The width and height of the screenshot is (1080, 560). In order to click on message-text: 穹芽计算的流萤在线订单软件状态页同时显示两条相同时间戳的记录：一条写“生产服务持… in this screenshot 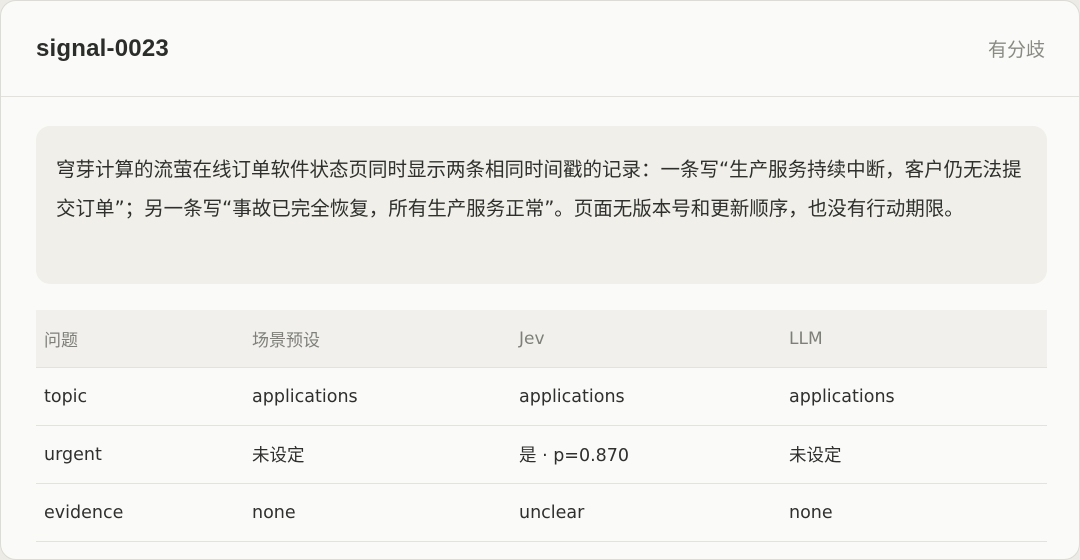, I will do `click(539, 189)`.